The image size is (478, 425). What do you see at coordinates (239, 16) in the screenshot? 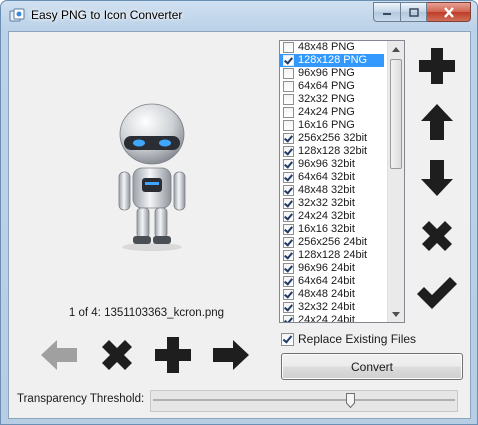
I see `title-bar: Easy PNG to Icon Converter` at bounding box center [239, 16].